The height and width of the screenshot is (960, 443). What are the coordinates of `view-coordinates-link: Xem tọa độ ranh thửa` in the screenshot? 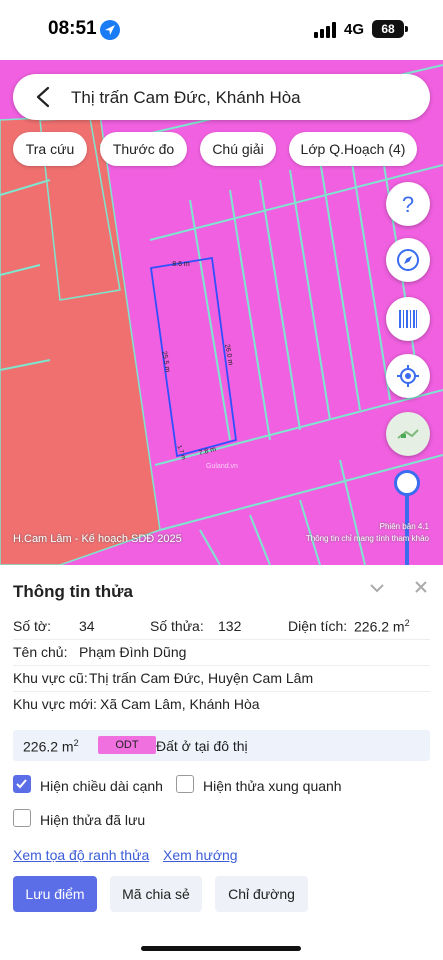 It's located at (81, 855).